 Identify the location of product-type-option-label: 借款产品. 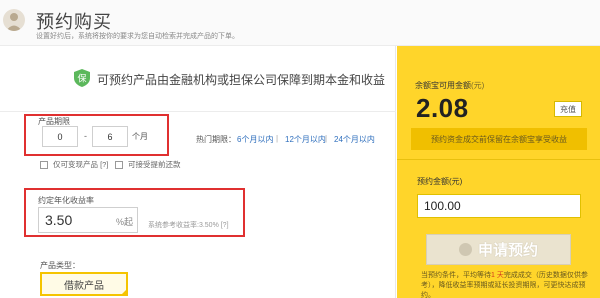
(84, 286).